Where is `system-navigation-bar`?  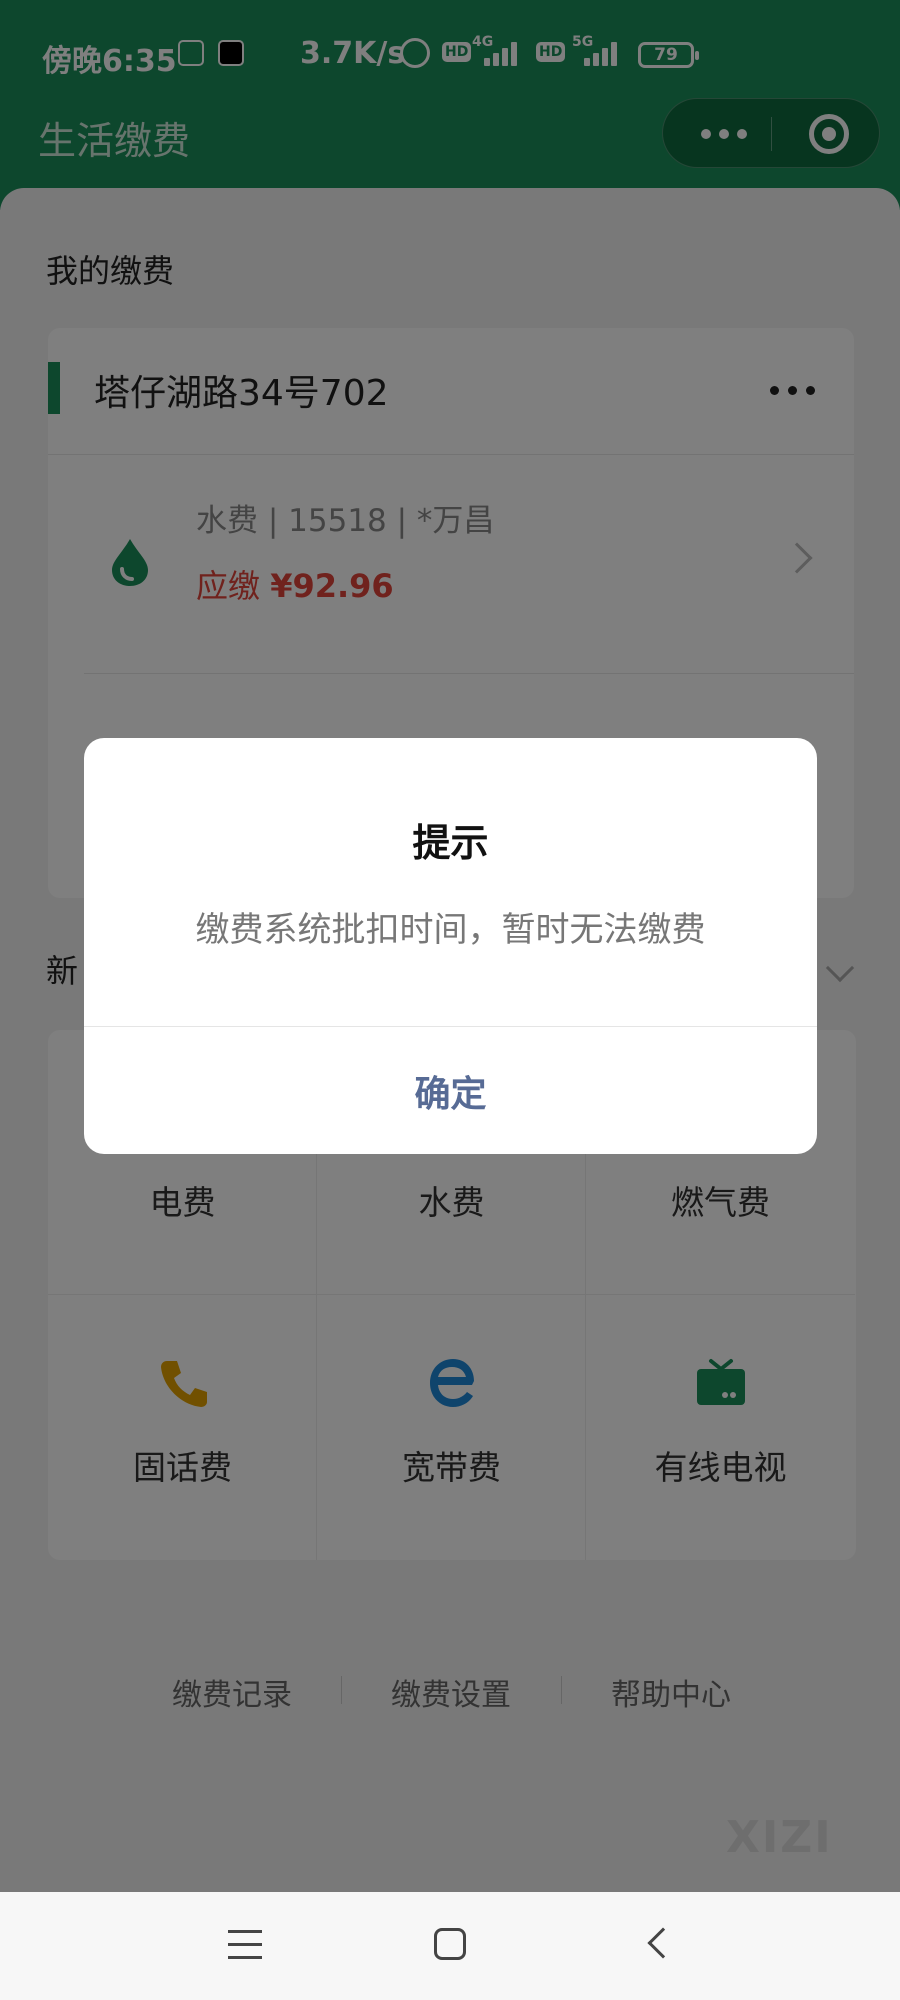
system-navigation-bar is located at coordinates (450, 1946).